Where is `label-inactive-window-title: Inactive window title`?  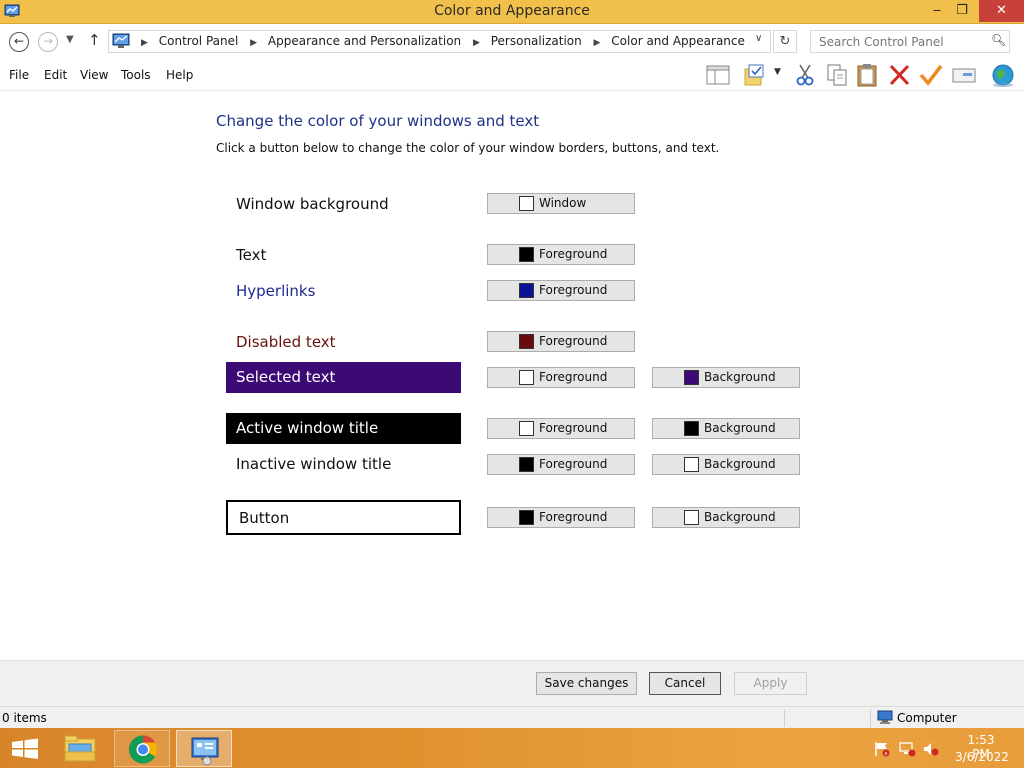 label-inactive-window-title: Inactive window title is located at coordinates (314, 464).